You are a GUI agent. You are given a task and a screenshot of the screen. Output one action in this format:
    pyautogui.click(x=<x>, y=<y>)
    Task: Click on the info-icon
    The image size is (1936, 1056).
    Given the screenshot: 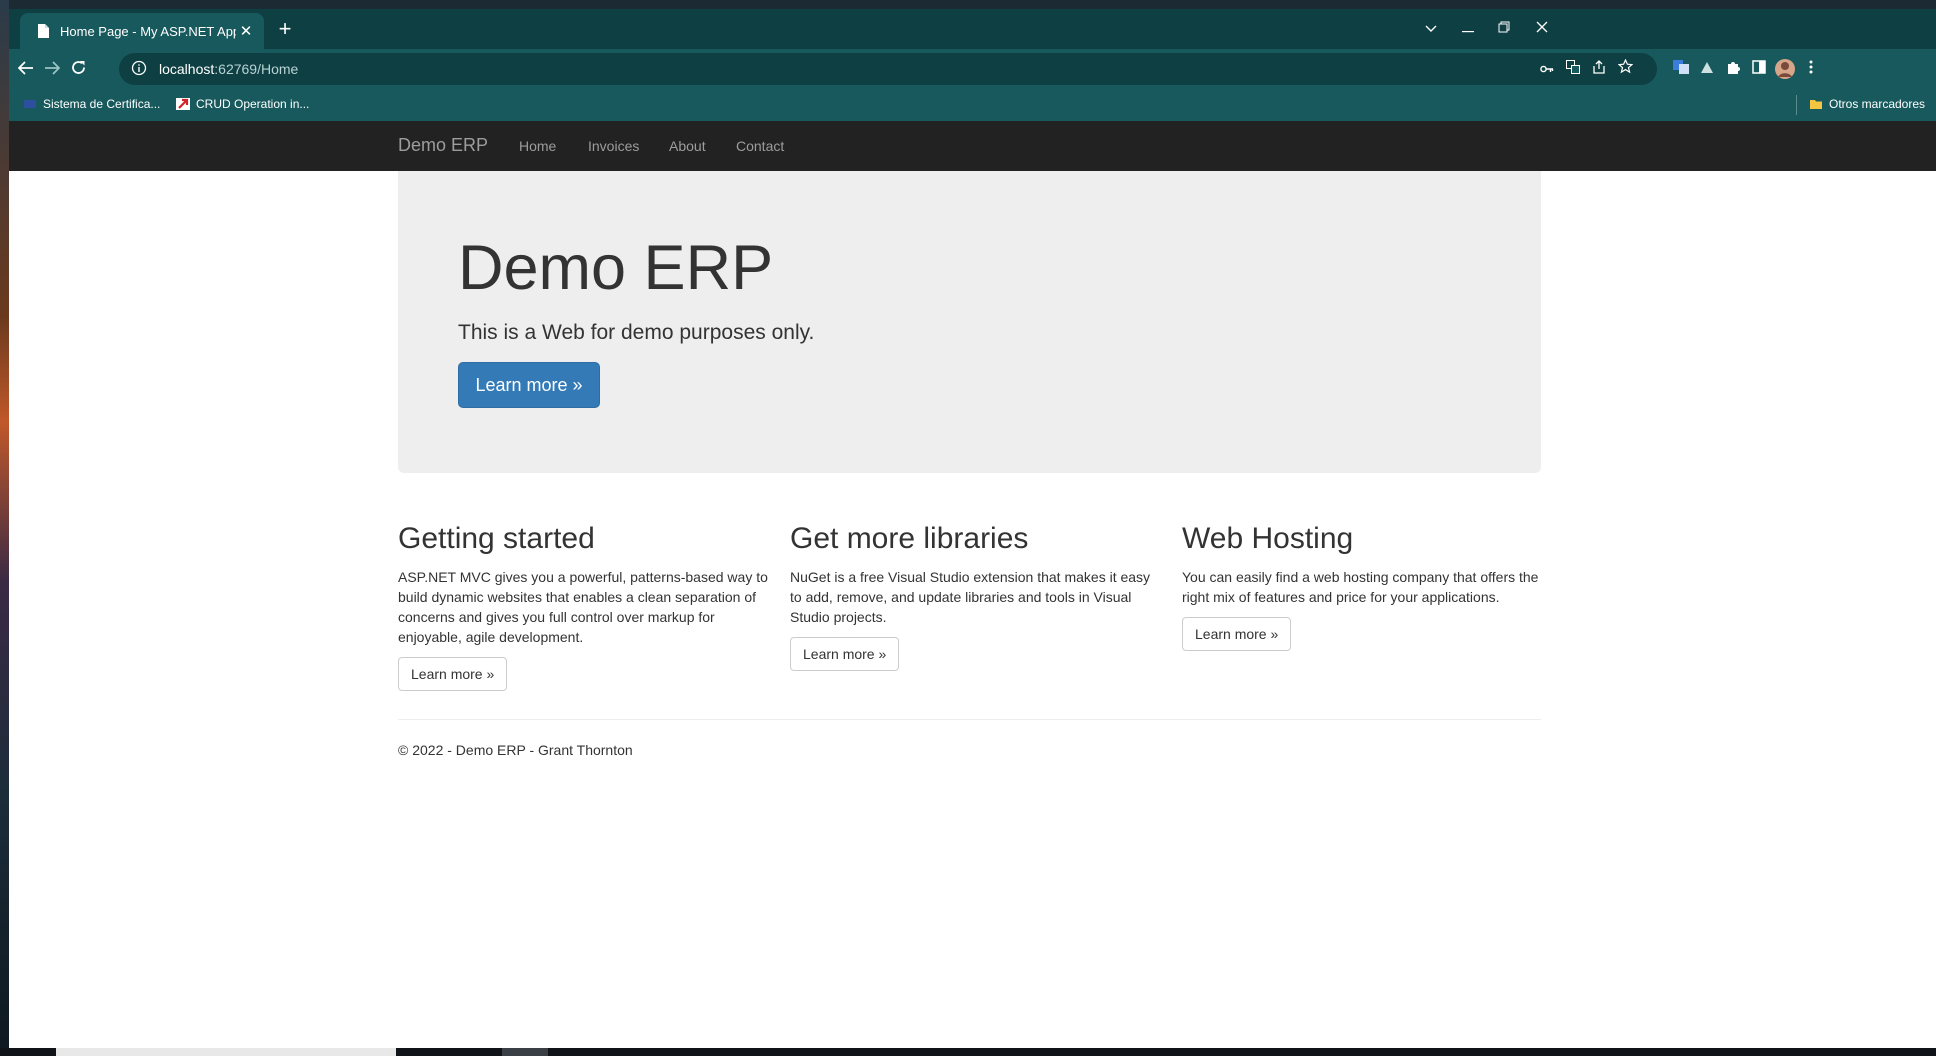 What is the action you would take?
    pyautogui.click(x=139, y=68)
    